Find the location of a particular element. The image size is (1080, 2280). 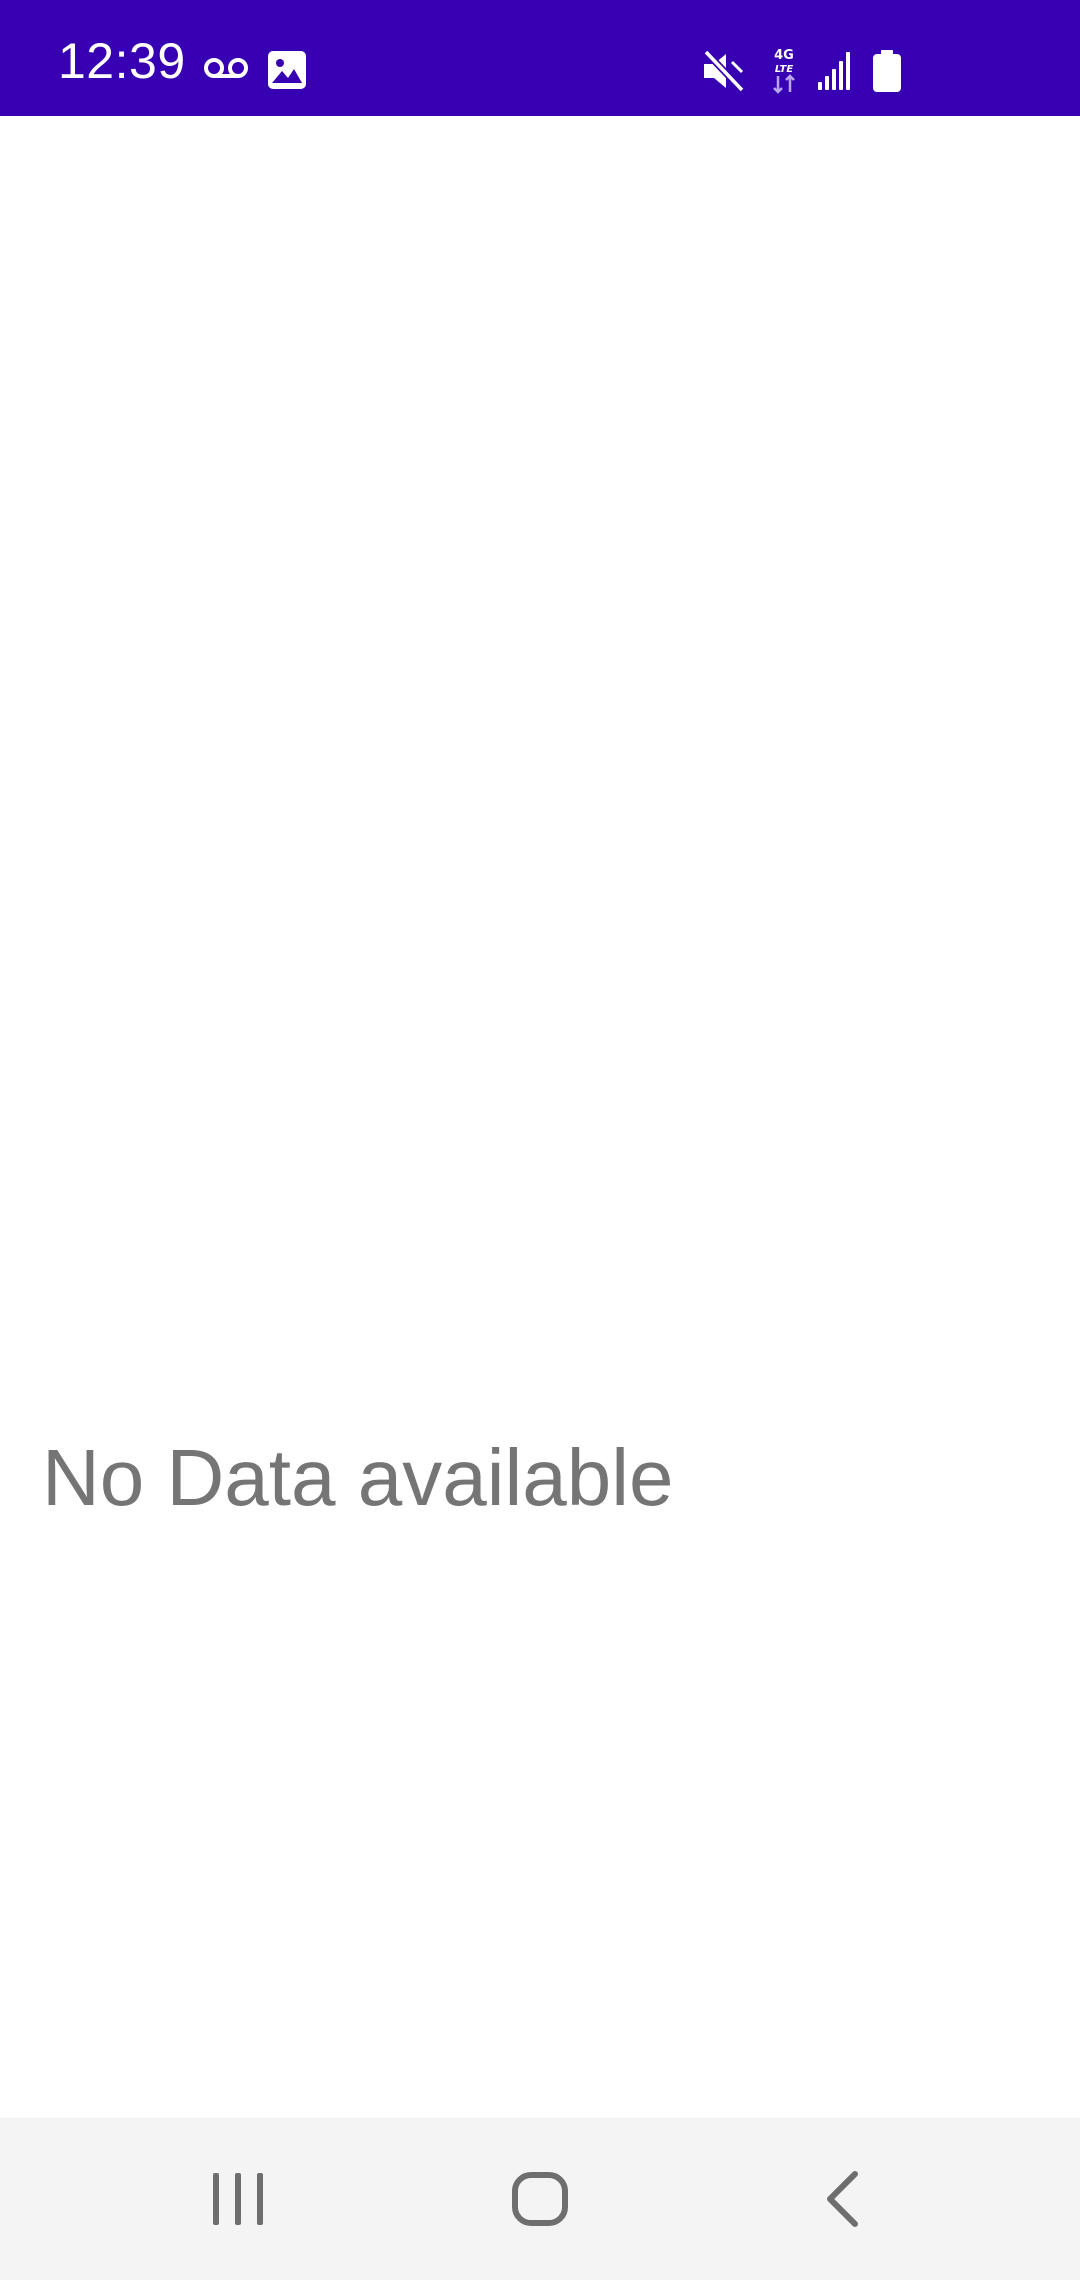

empty-state-message: No Data available is located at coordinates (358, 1477).